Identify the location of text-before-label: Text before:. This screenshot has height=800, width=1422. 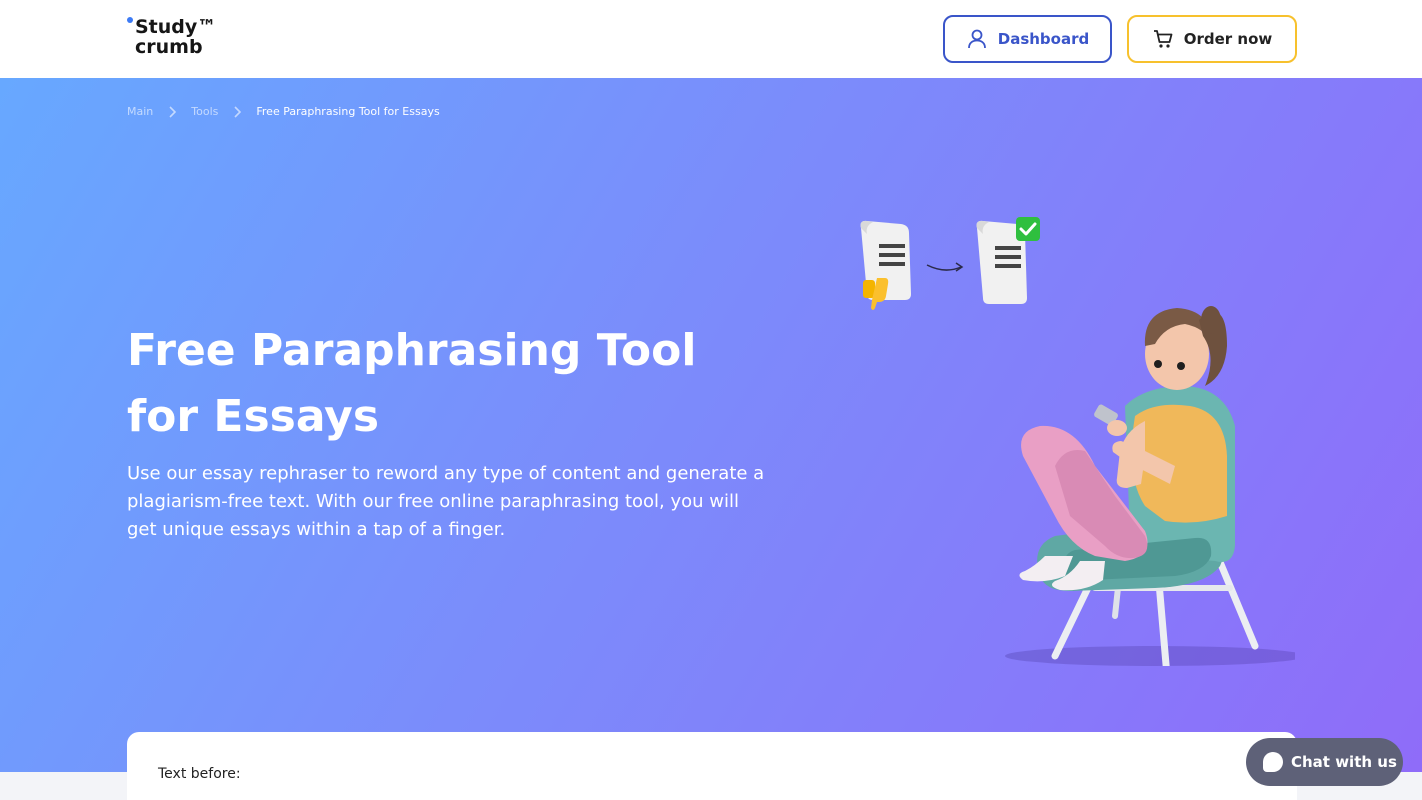
(199, 774).